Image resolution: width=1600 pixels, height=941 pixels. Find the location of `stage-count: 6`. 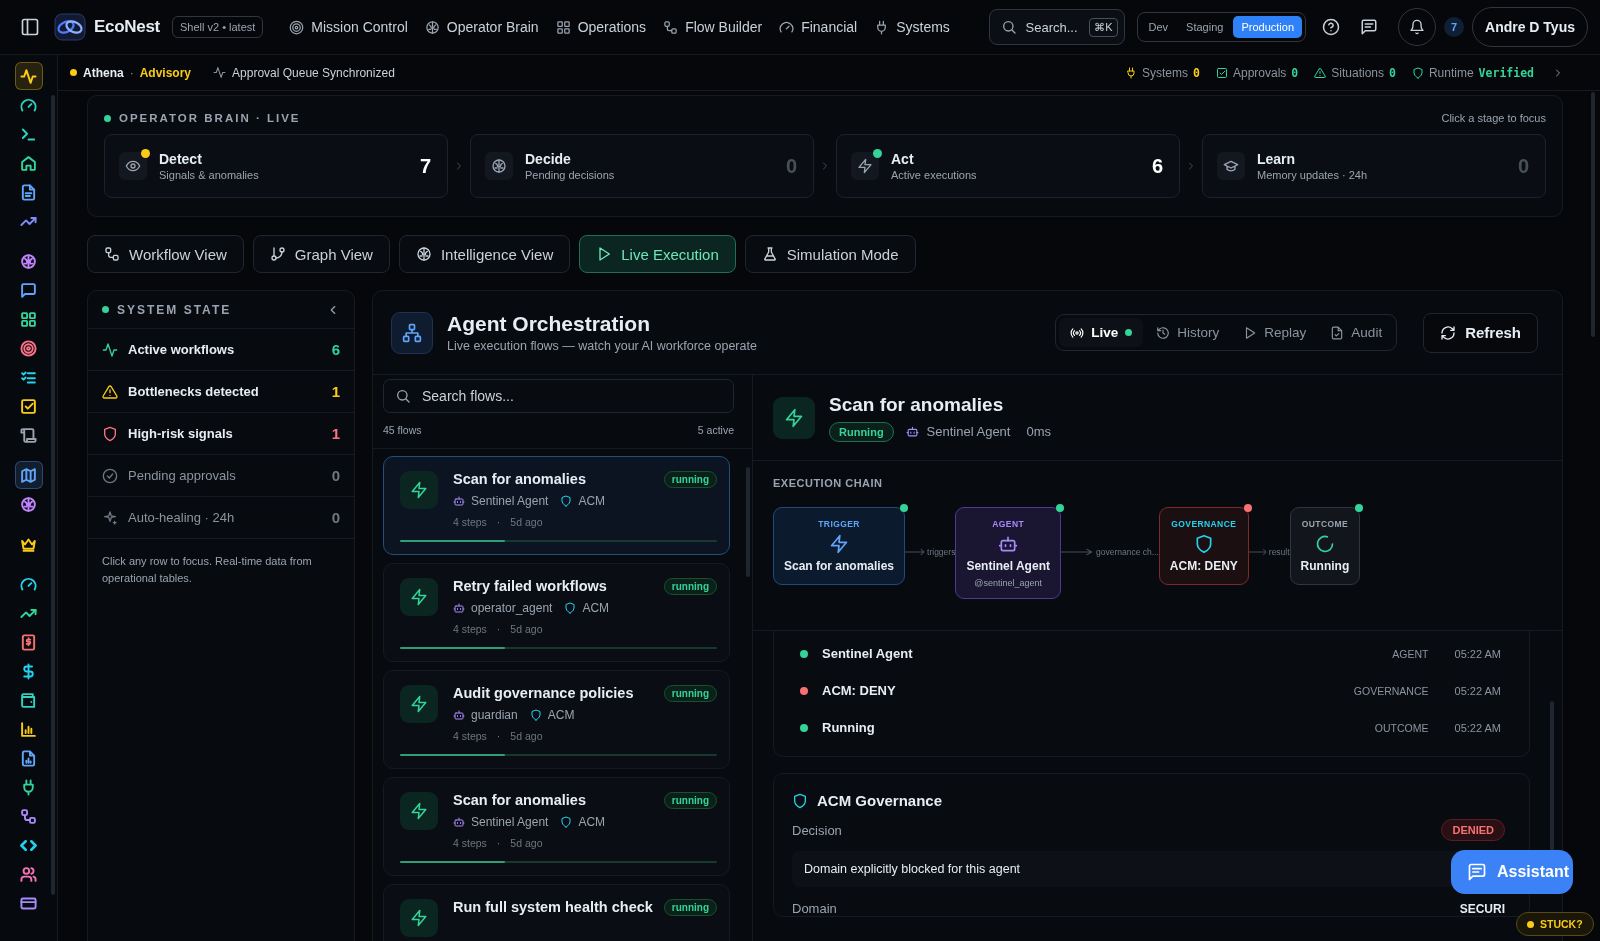

stage-count: 6 is located at coordinates (1157, 166).